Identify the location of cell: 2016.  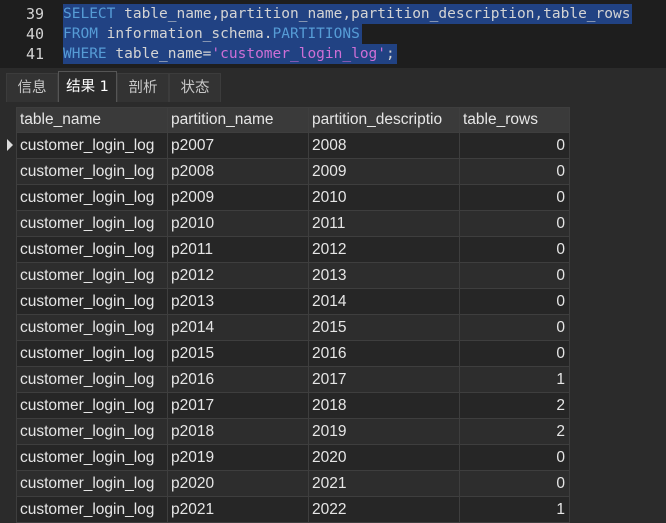
(384, 353).